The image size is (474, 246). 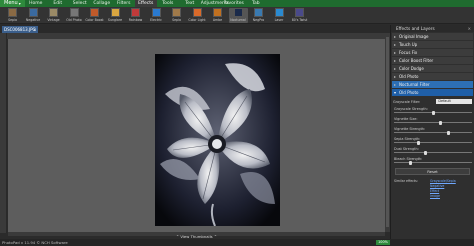 What do you see at coordinates (195, 29) in the screenshot?
I see `document-tabs: DSC006813.JPG x` at bounding box center [195, 29].